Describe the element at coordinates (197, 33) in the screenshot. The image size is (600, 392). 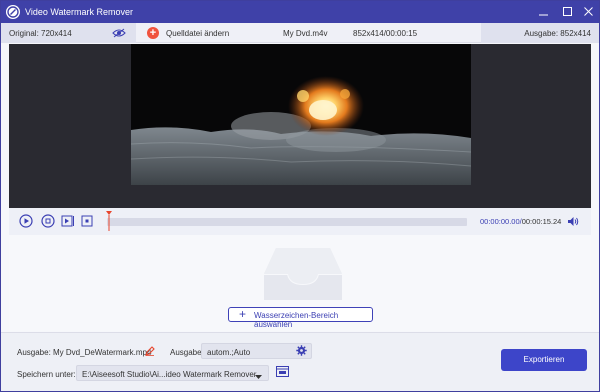
I see `change-source-button: Quelldatei ändern` at that location.